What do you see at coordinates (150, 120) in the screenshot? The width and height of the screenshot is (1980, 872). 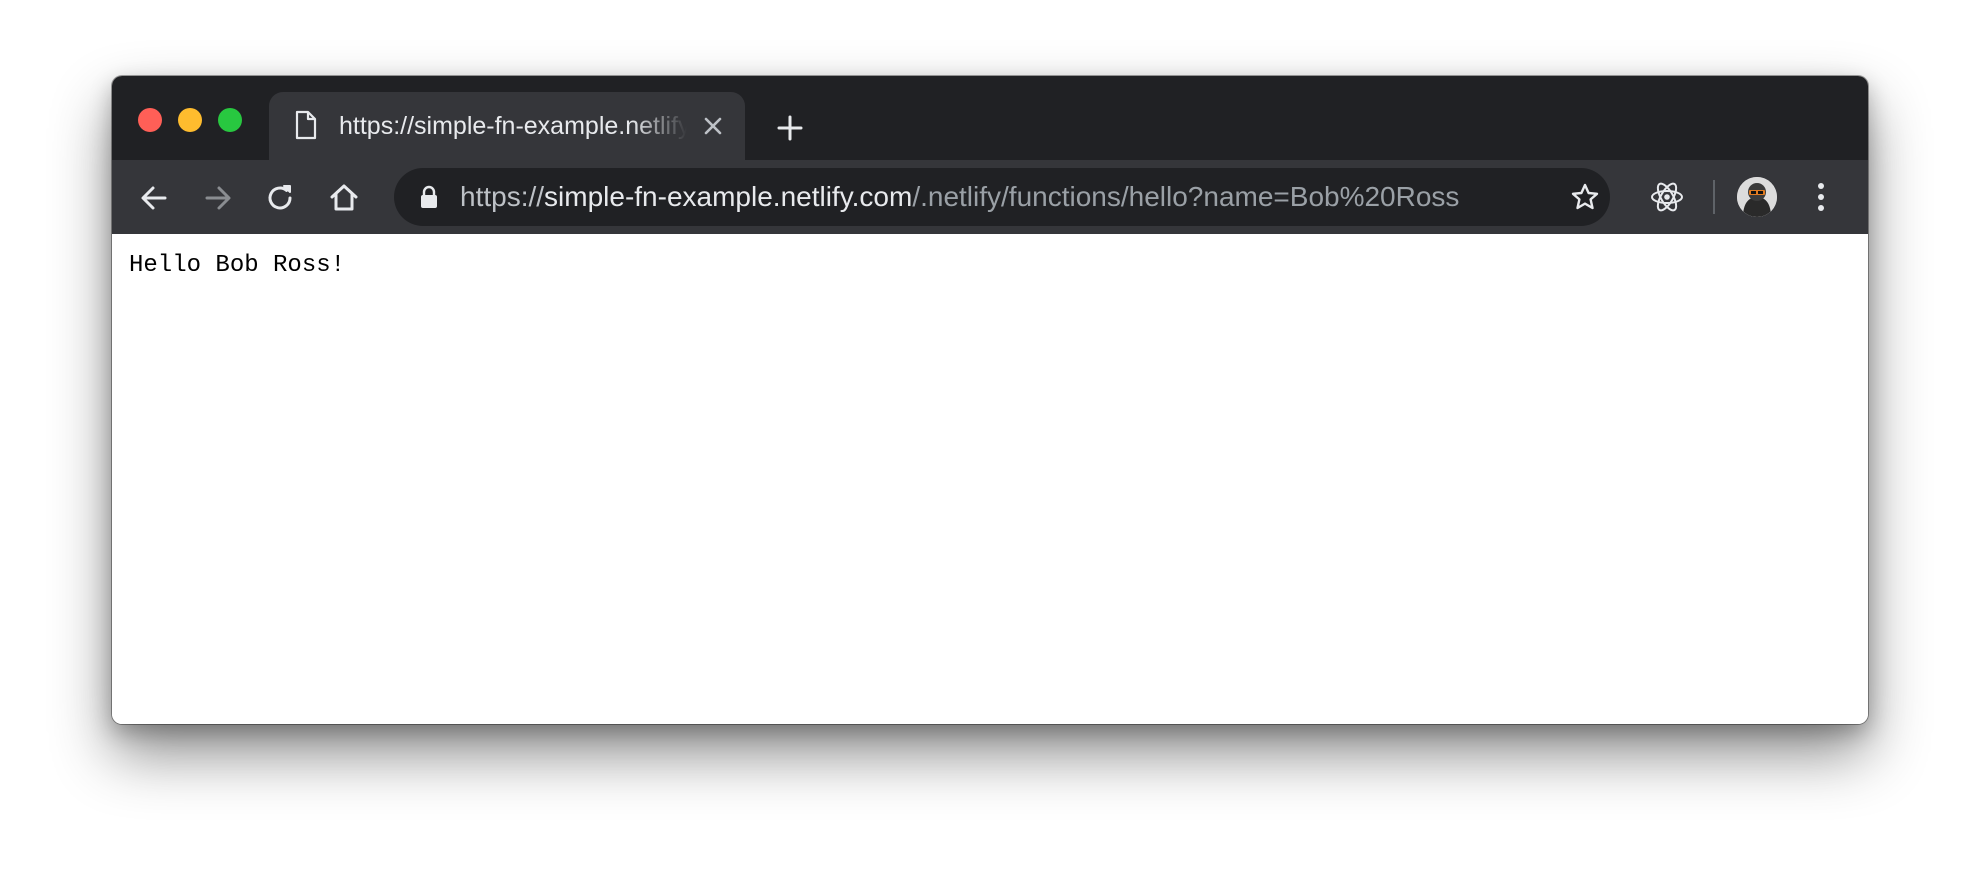 I see `window-close-button` at bounding box center [150, 120].